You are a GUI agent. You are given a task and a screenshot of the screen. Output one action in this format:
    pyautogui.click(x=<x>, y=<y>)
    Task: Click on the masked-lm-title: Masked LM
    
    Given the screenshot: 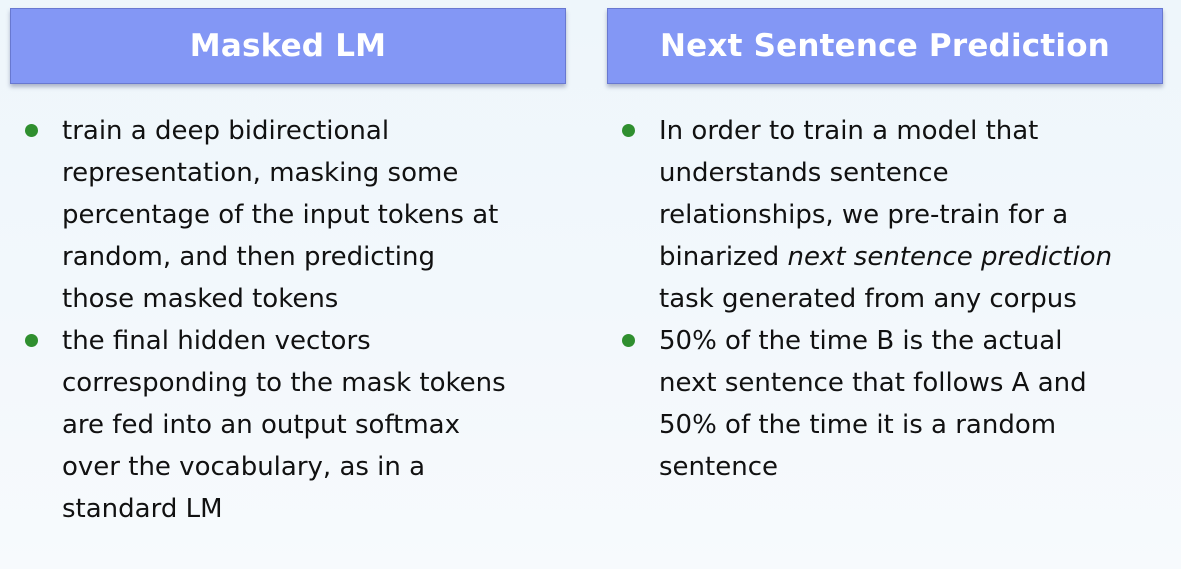 What is the action you would take?
    pyautogui.click(x=288, y=46)
    